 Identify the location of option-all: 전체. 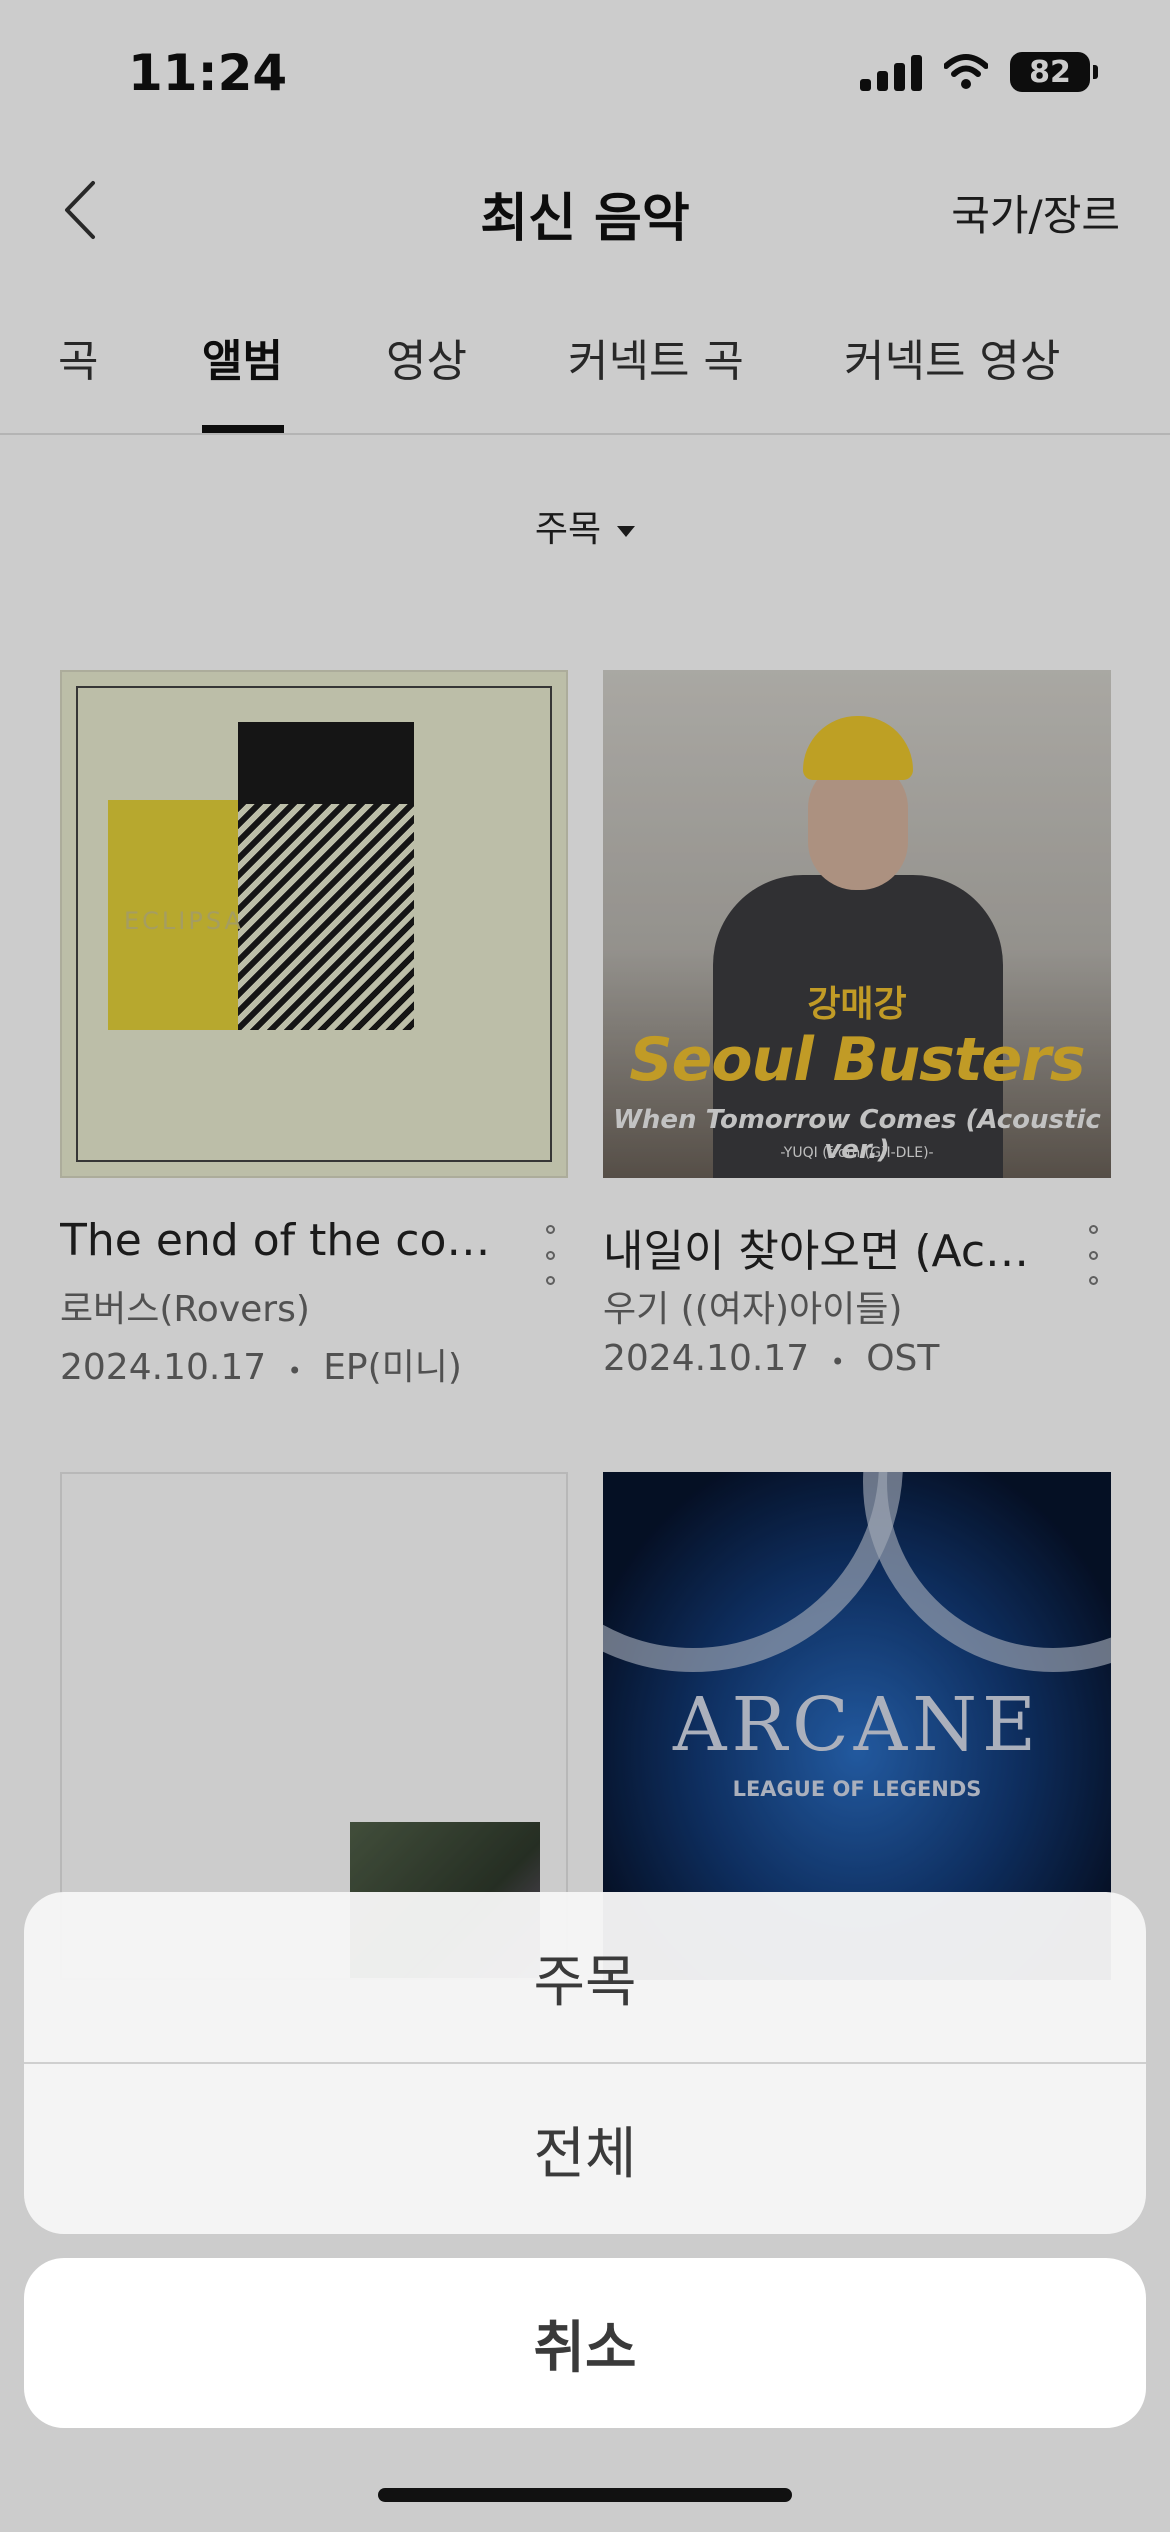
(585, 2149).